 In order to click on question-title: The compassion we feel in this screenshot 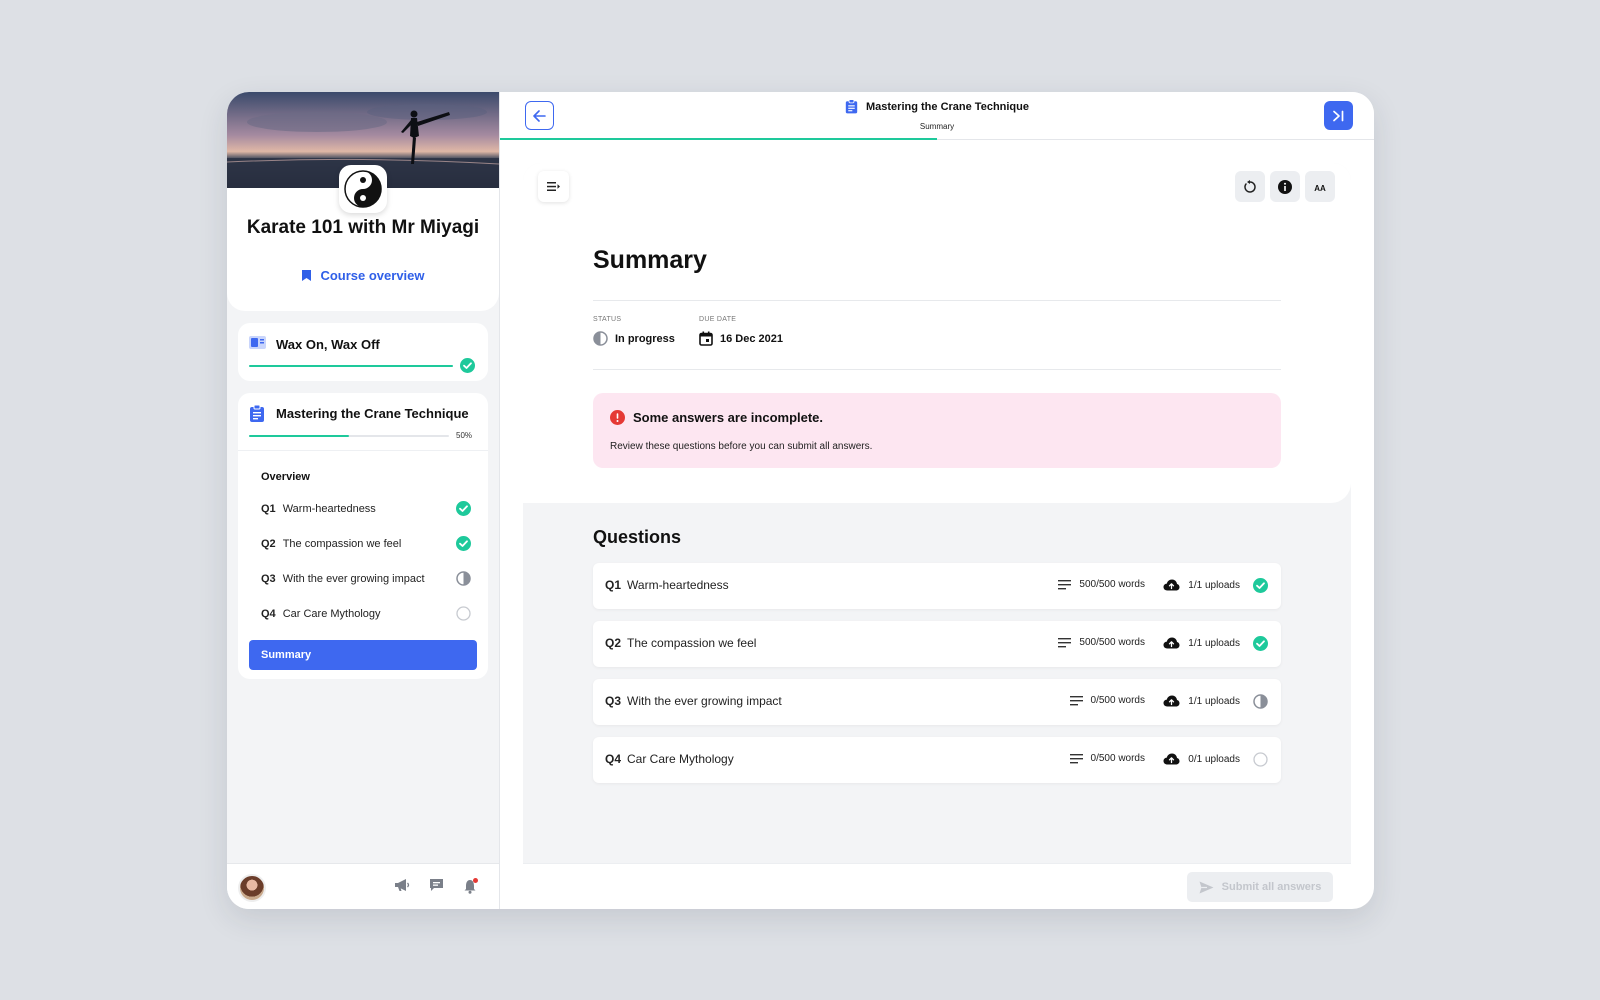, I will do `click(692, 643)`.